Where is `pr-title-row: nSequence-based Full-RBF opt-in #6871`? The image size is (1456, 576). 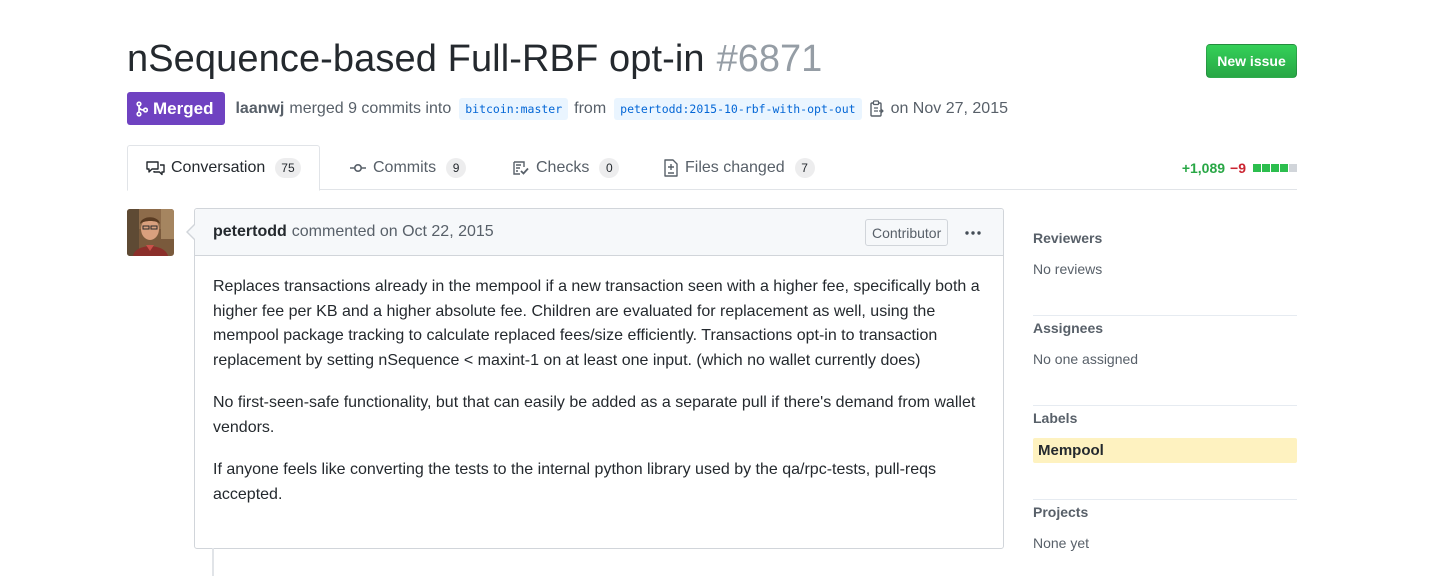
pr-title-row: nSequence-based Full-RBF opt-in #6871 is located at coordinates (474, 64).